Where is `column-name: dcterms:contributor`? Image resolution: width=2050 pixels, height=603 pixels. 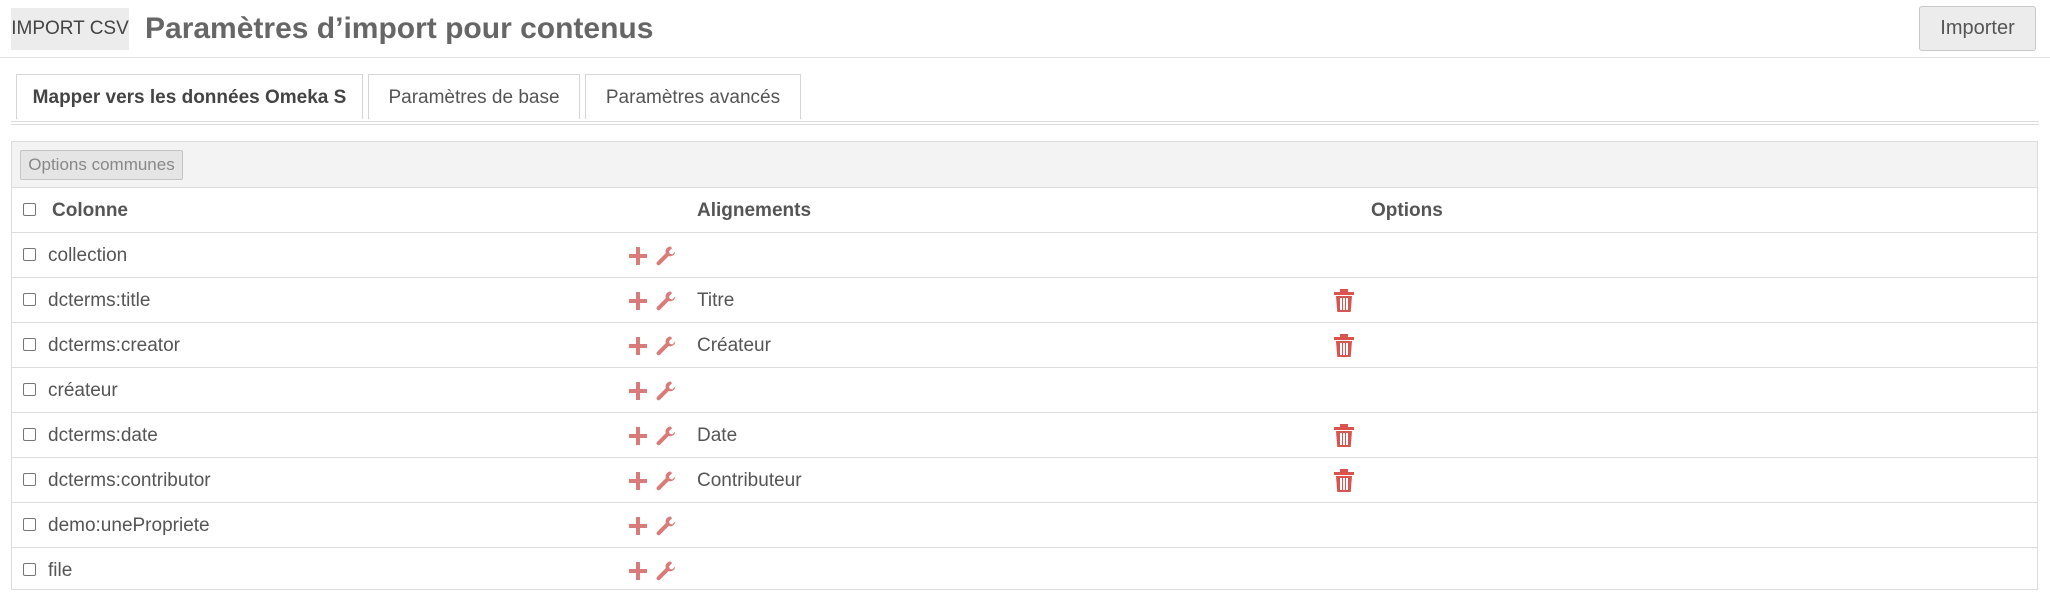 column-name: dcterms:contributor is located at coordinates (129, 480).